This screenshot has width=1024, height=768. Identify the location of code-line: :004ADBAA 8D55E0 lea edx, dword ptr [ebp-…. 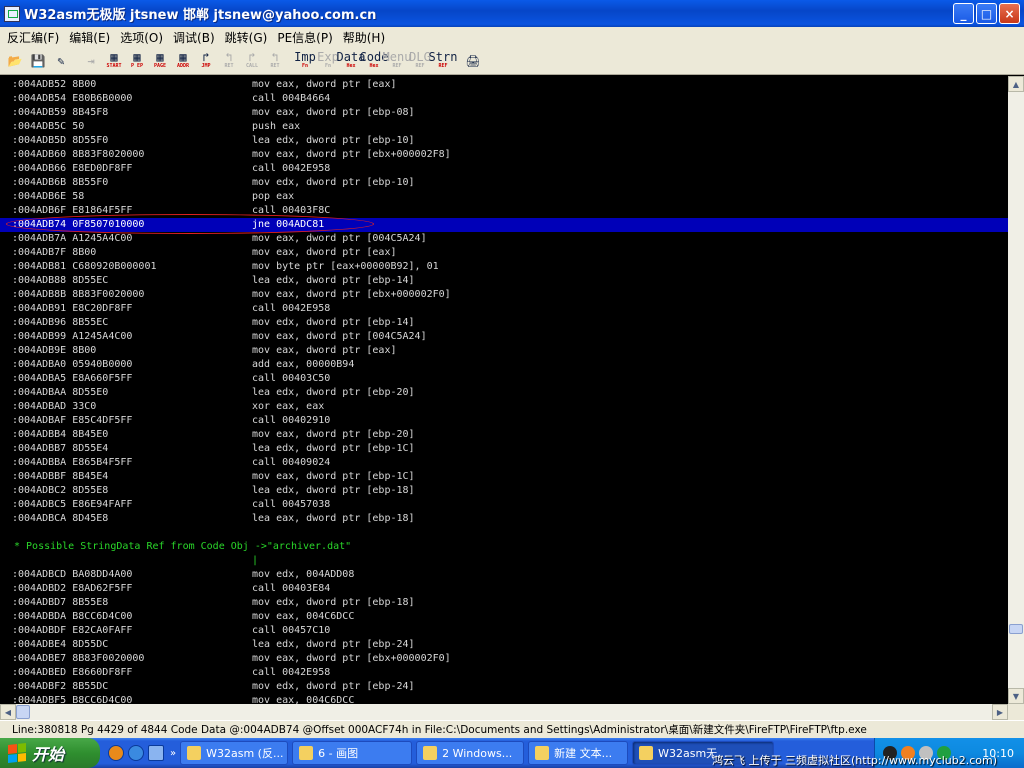
(504, 393).